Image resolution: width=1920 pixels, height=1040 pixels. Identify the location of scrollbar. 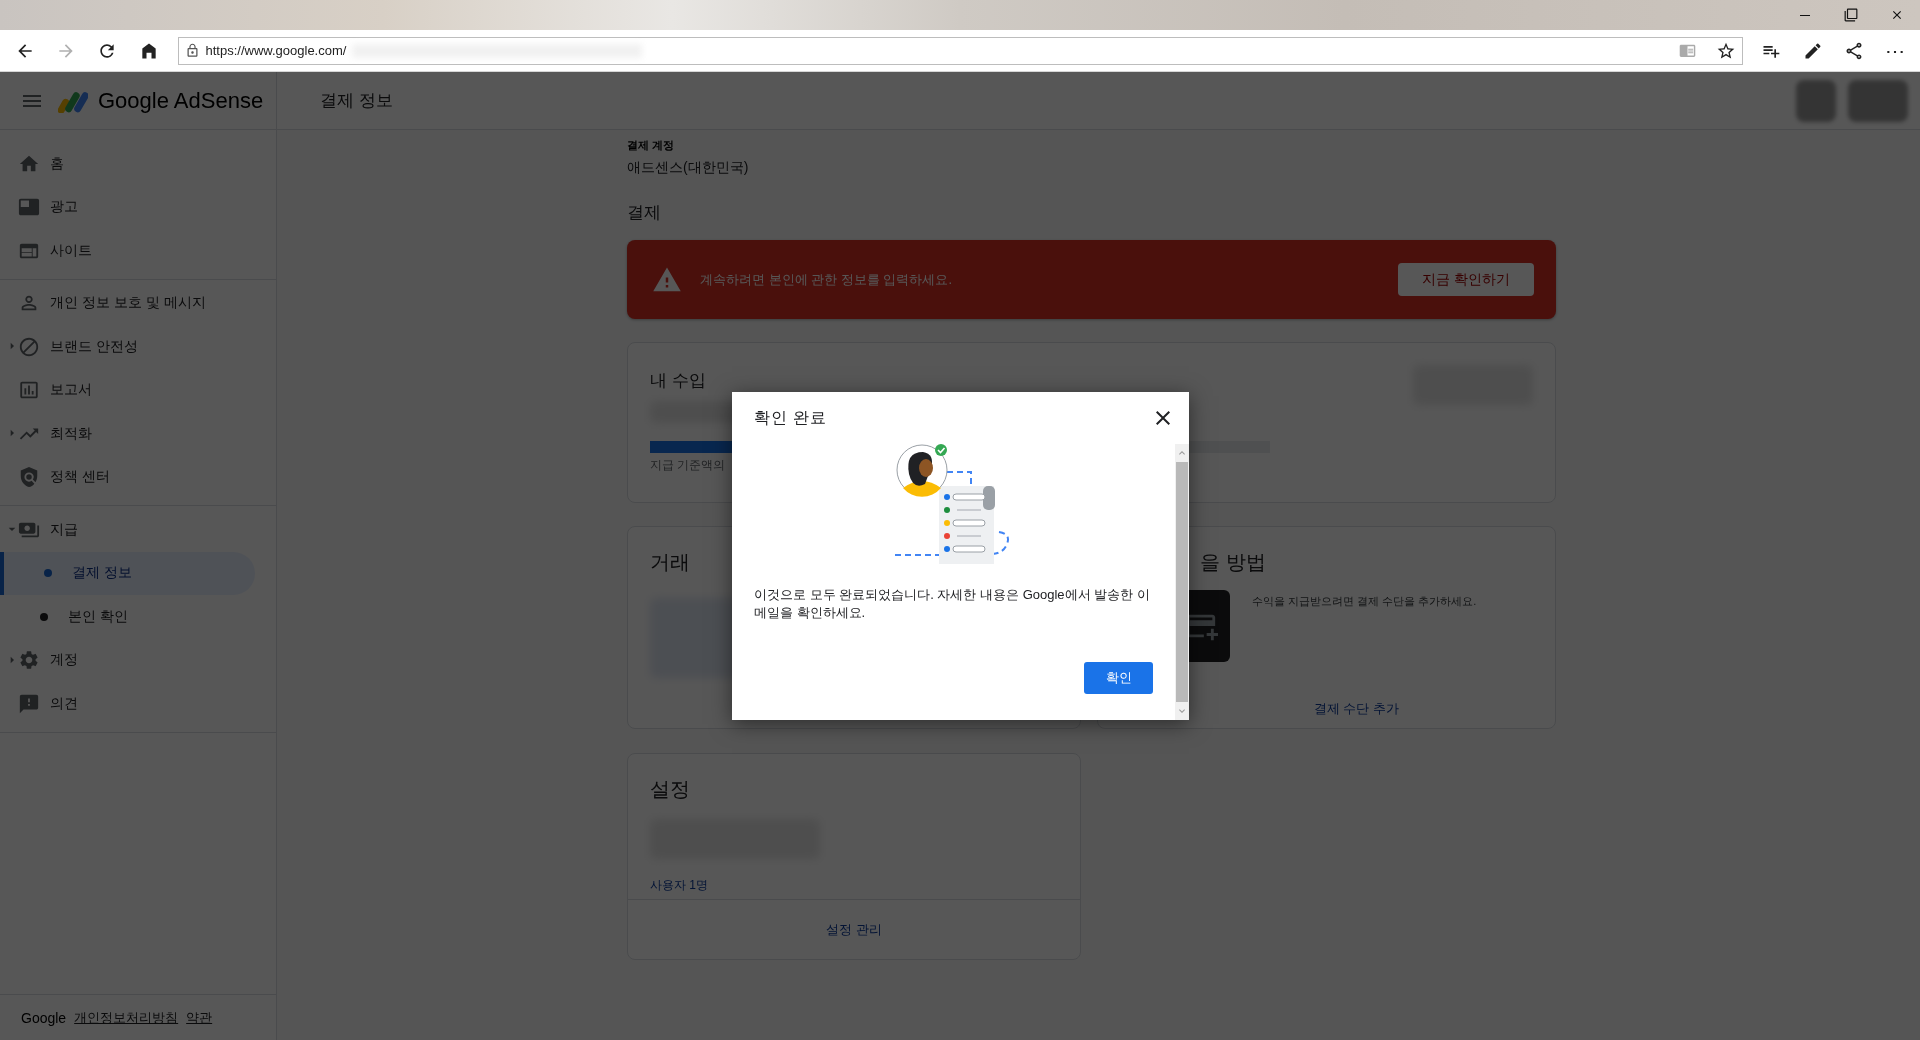
(1182, 582).